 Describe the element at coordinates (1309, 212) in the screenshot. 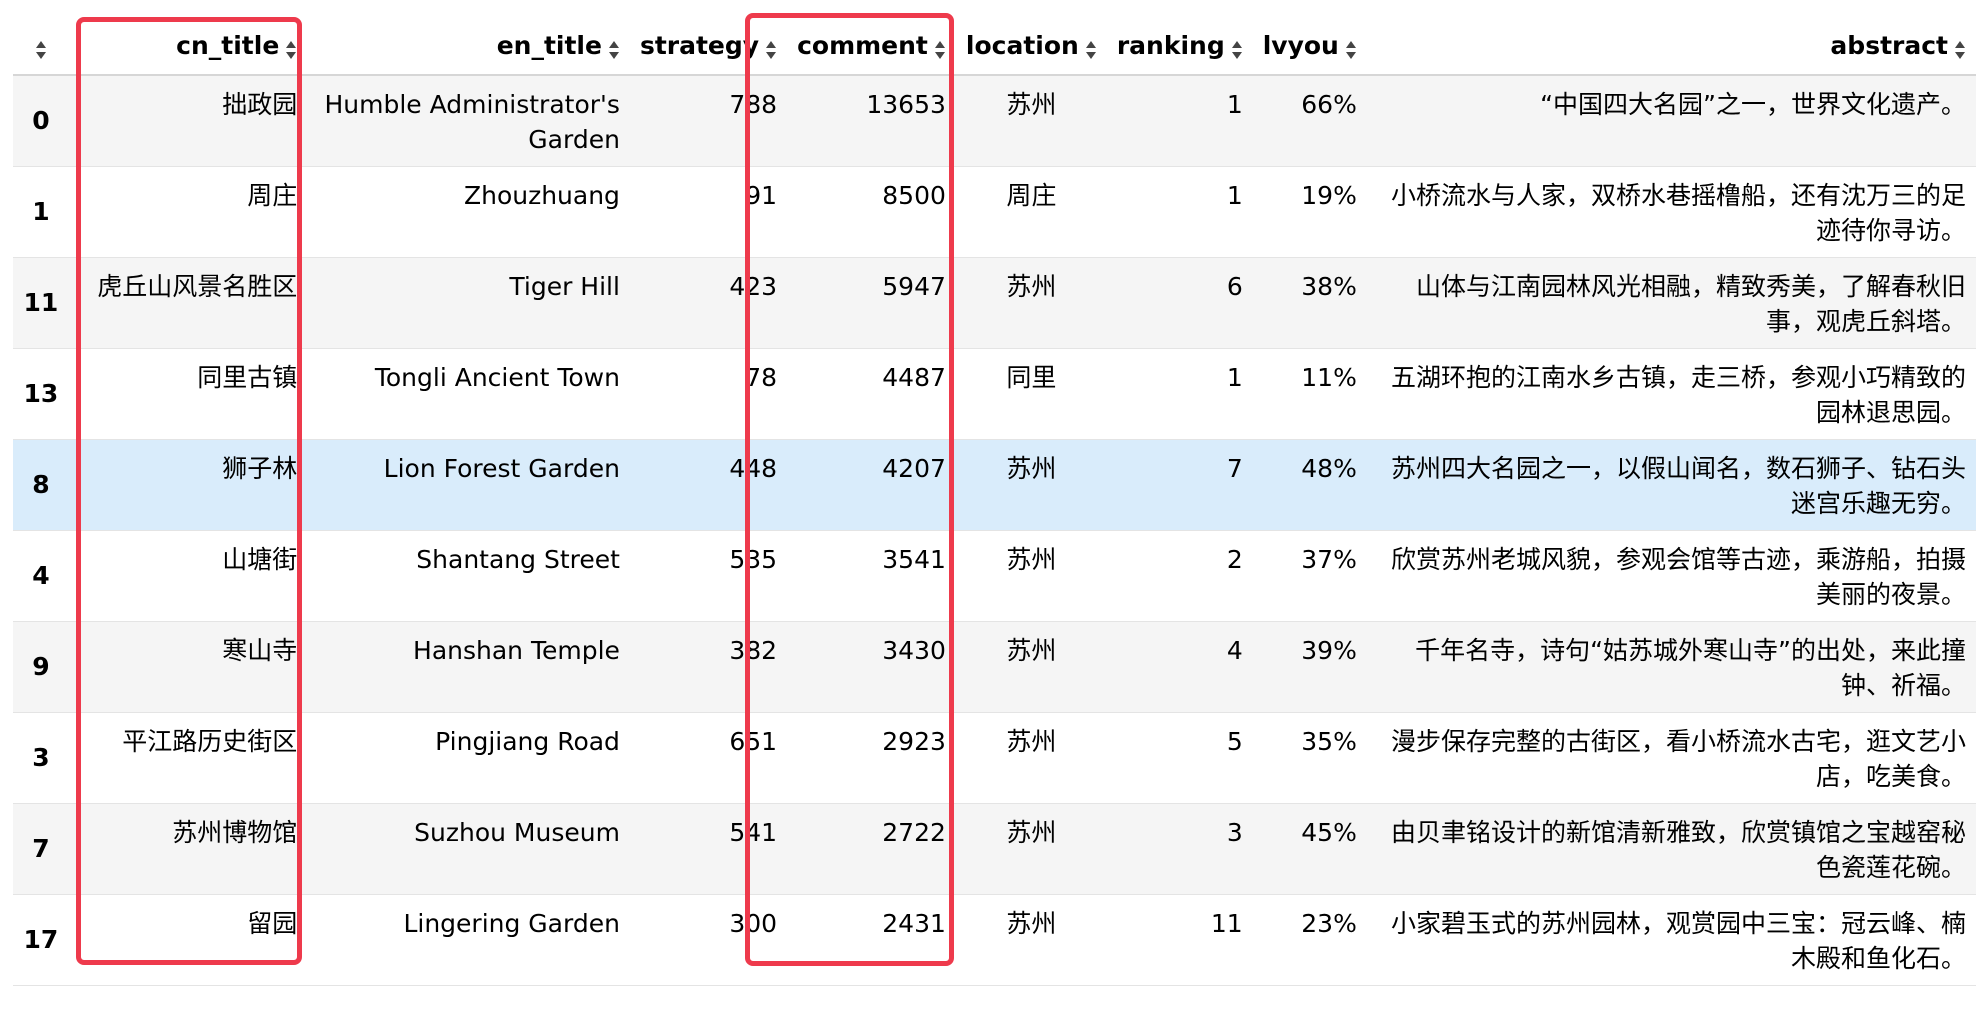

I see `cell-lvyou: 19%` at that location.